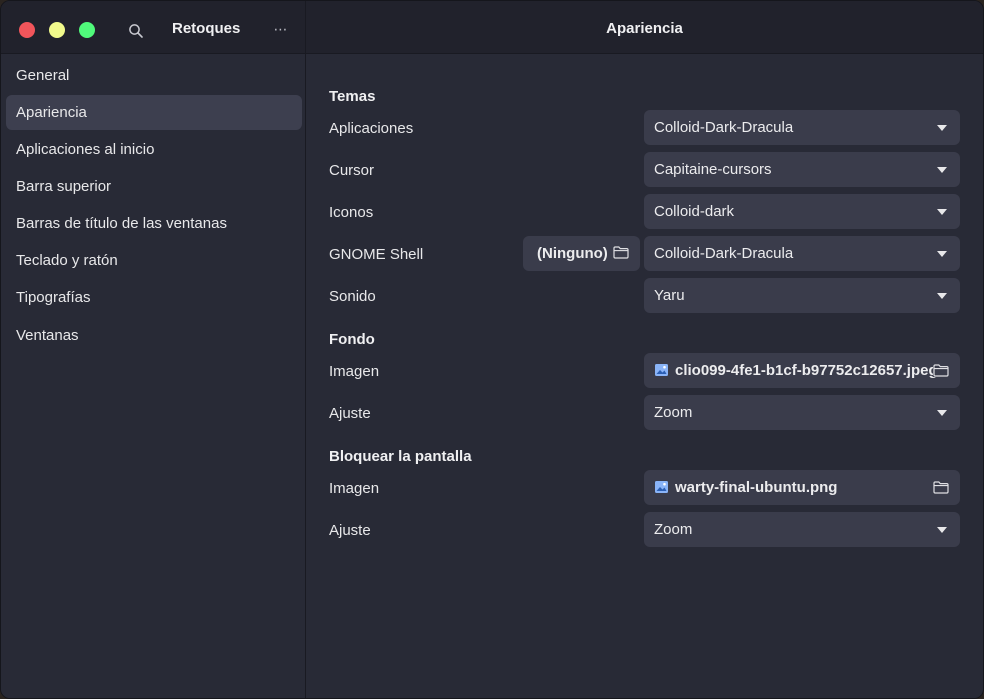 This screenshot has height=699, width=984. I want to click on close-button, so click(27, 30).